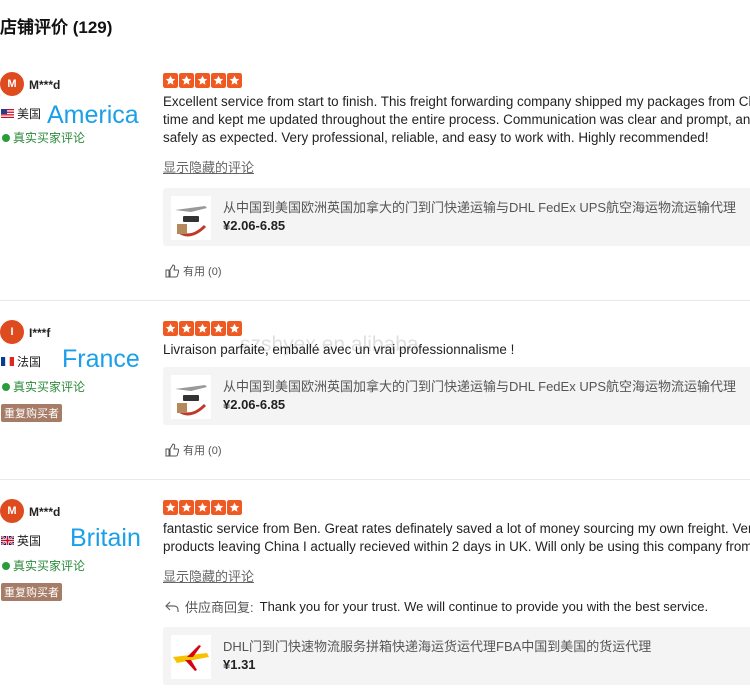 This screenshot has height=694, width=750. I want to click on product-price: ¥1.31, so click(239, 664).